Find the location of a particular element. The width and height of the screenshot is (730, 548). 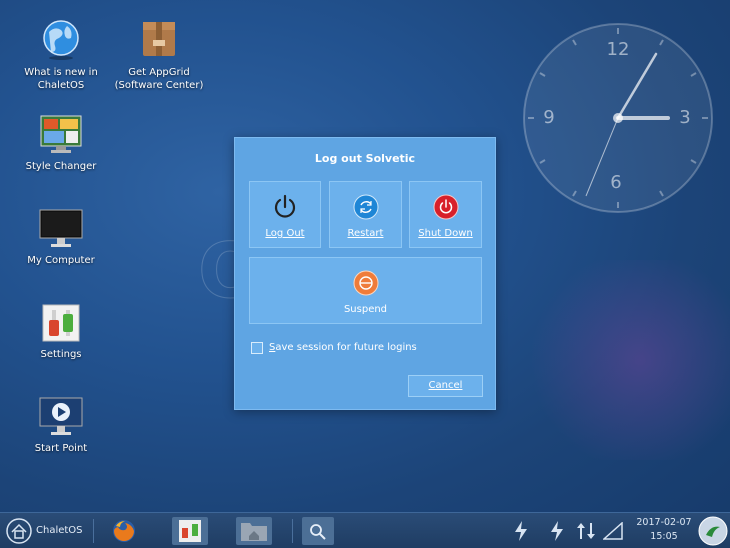

taskbar-time: 15:05 is located at coordinates (664, 536).